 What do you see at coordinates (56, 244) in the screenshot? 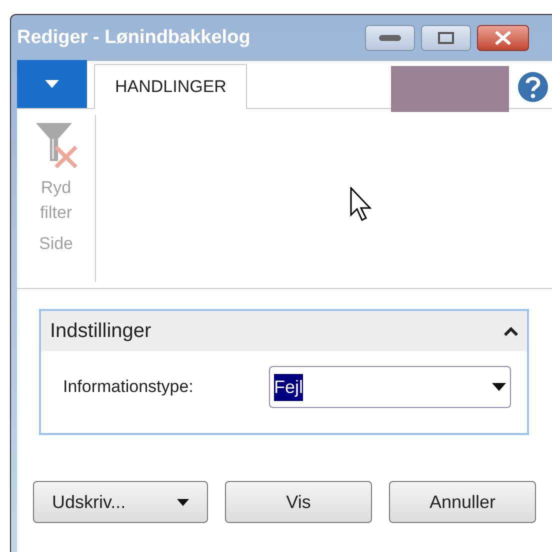
I see `ribbon-group-label: Side` at bounding box center [56, 244].